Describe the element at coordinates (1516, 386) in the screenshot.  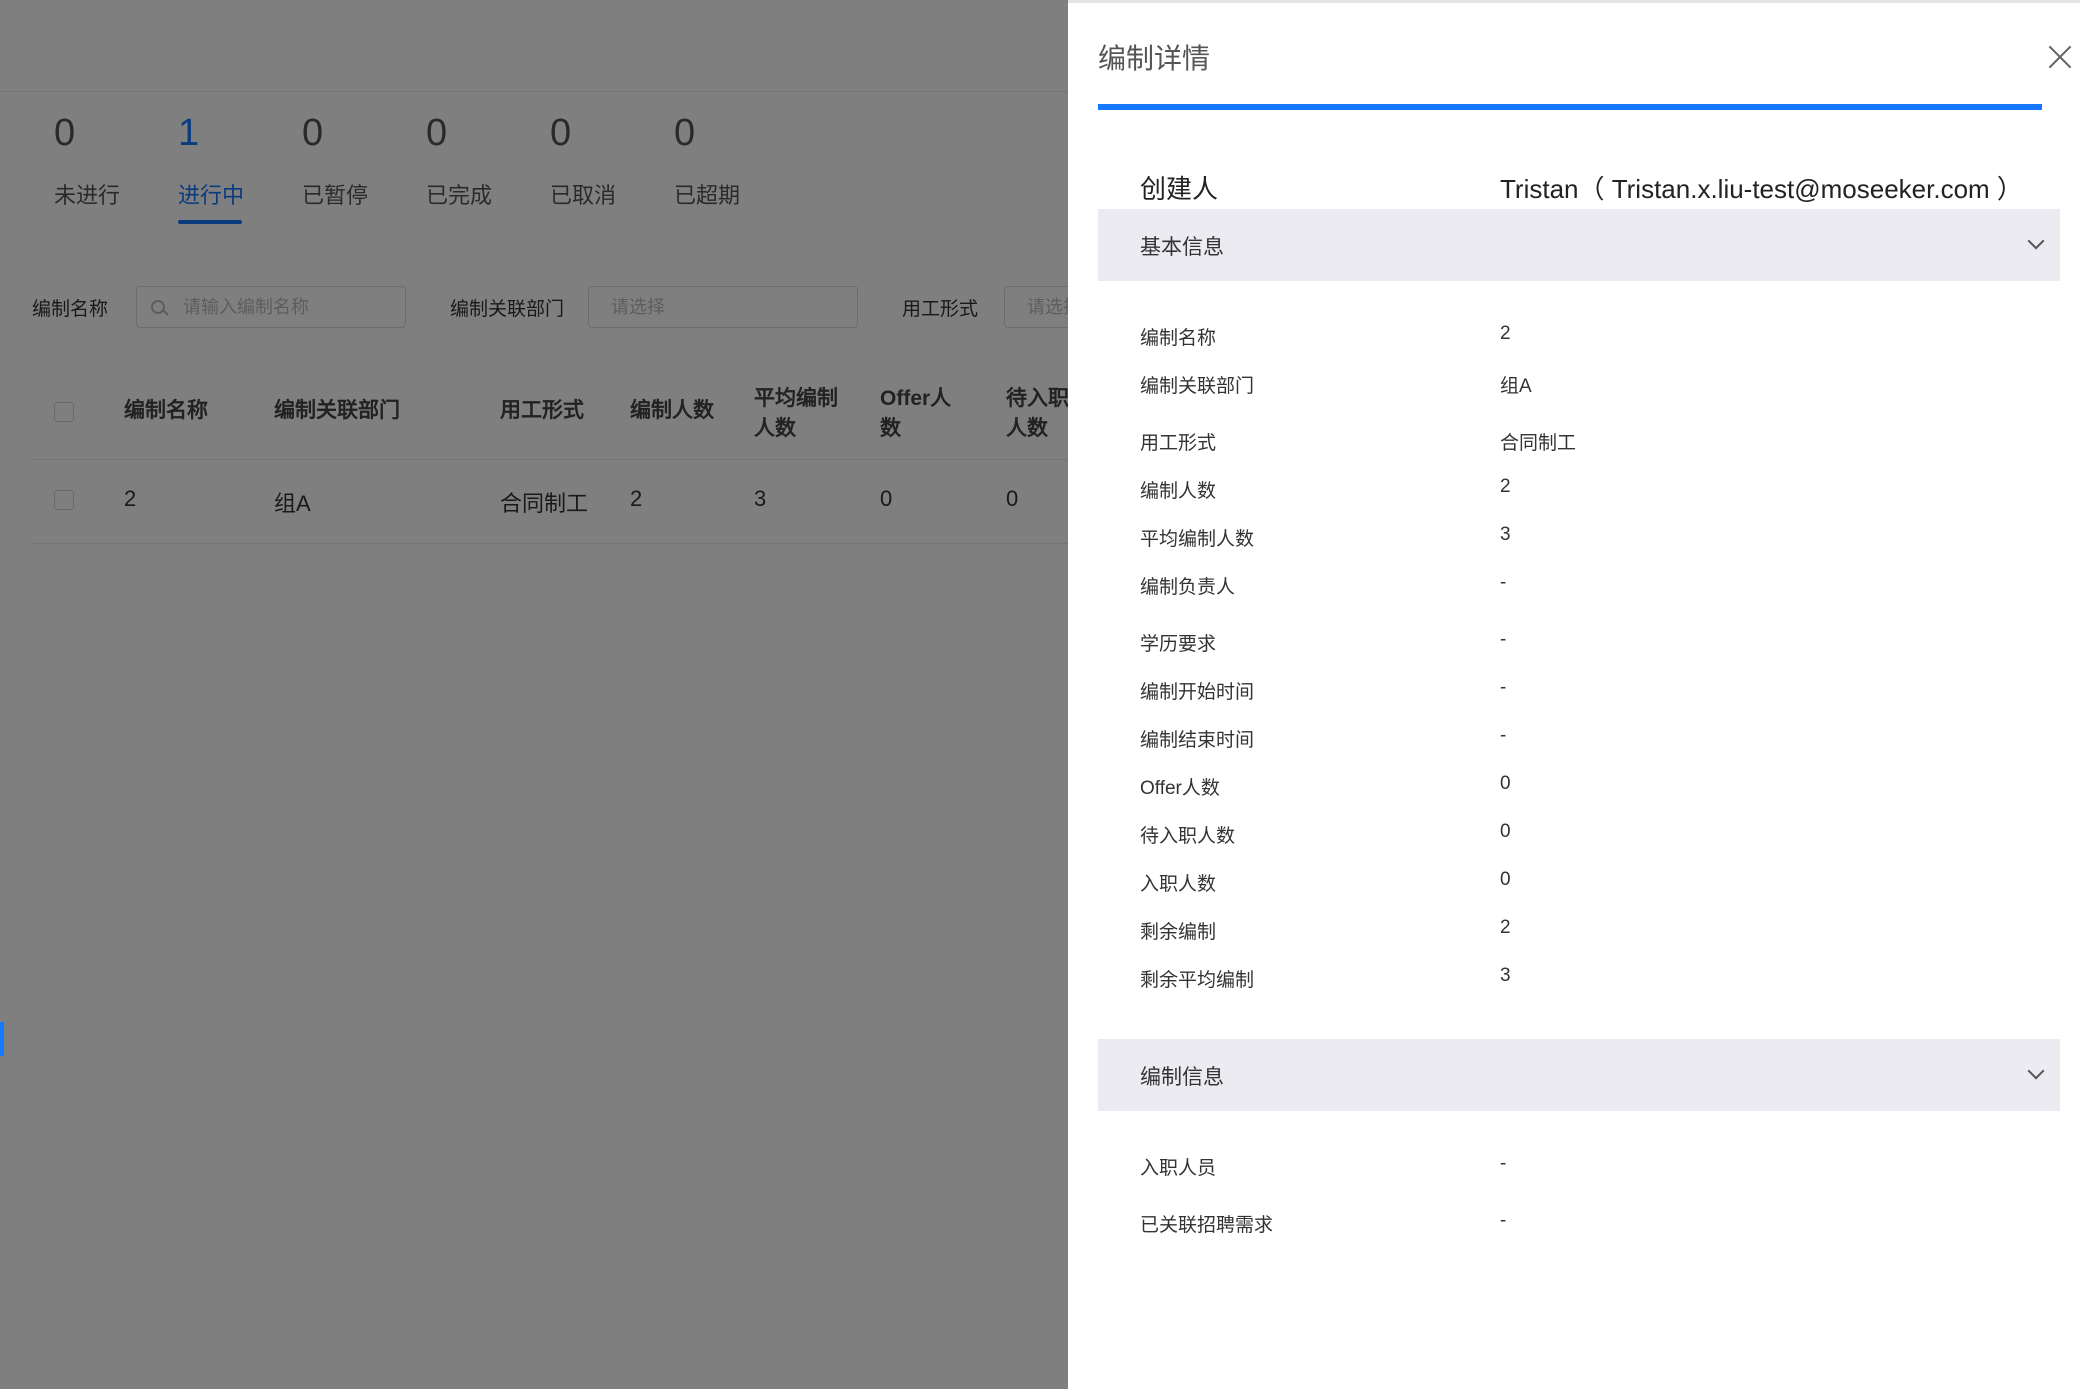
I see `field-value: 组A` at that location.